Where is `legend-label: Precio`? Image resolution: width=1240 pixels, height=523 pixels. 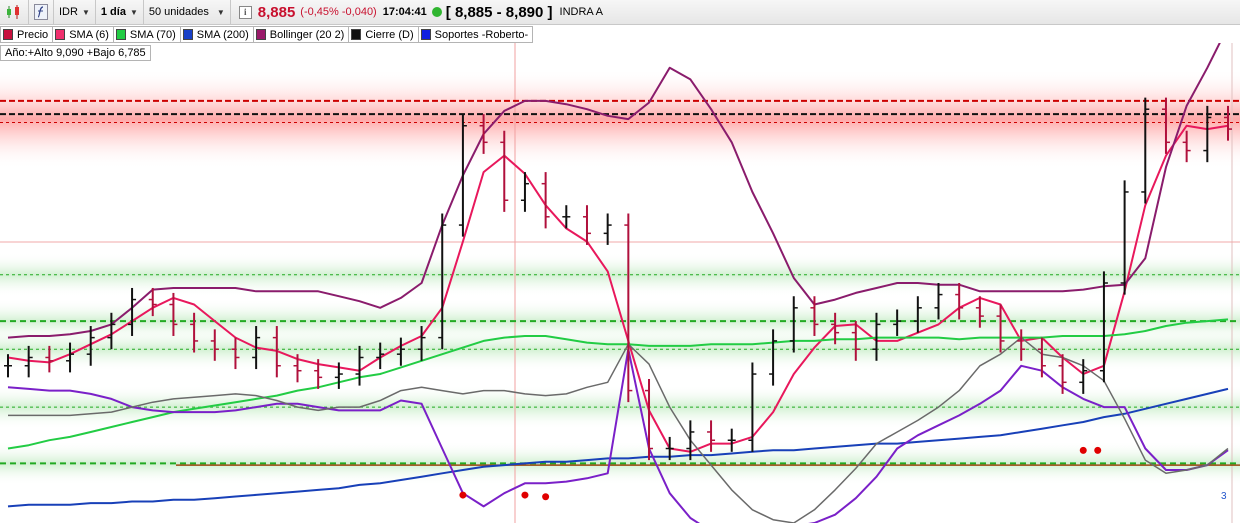
legend-label: Precio is located at coordinates (33, 34).